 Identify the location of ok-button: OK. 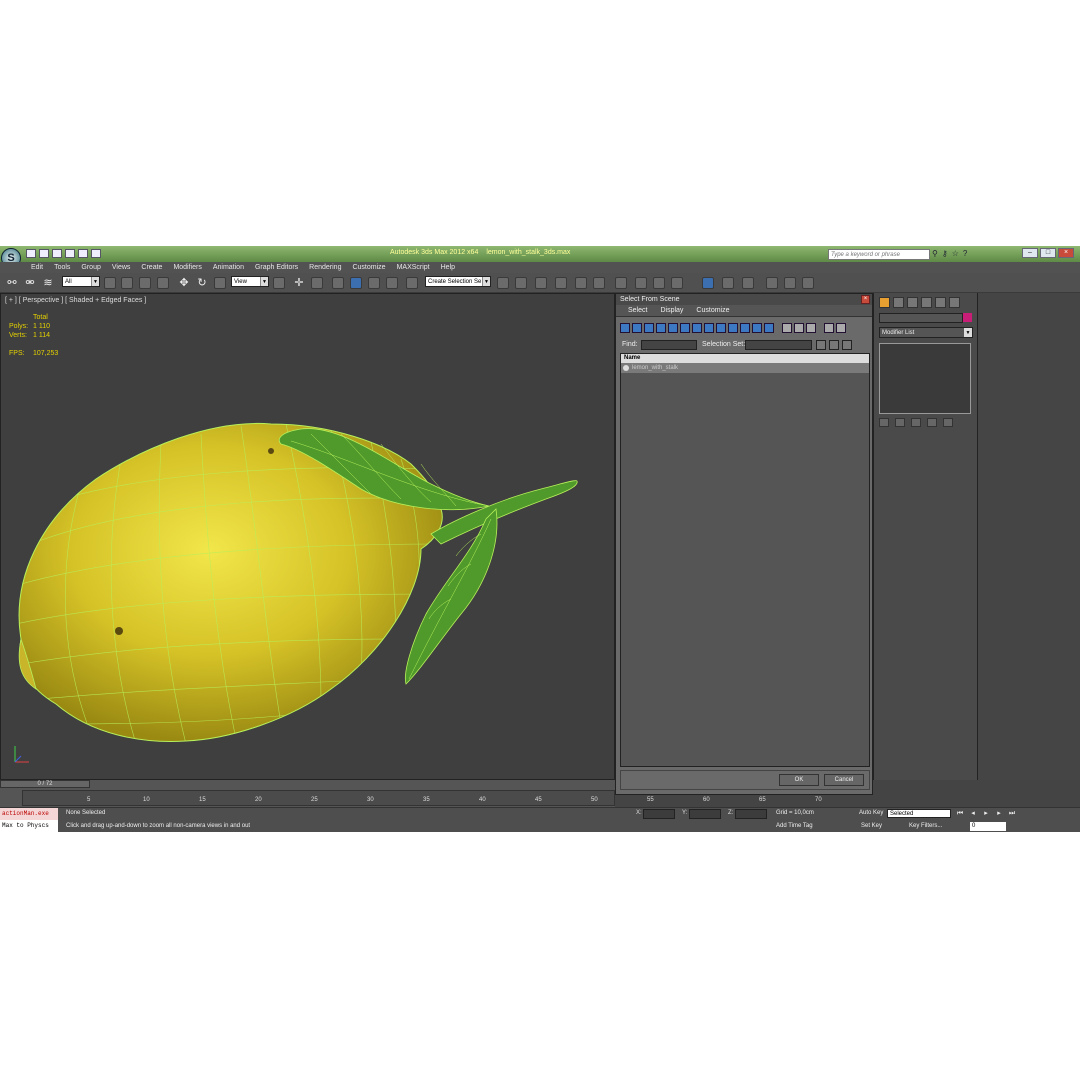
(799, 780).